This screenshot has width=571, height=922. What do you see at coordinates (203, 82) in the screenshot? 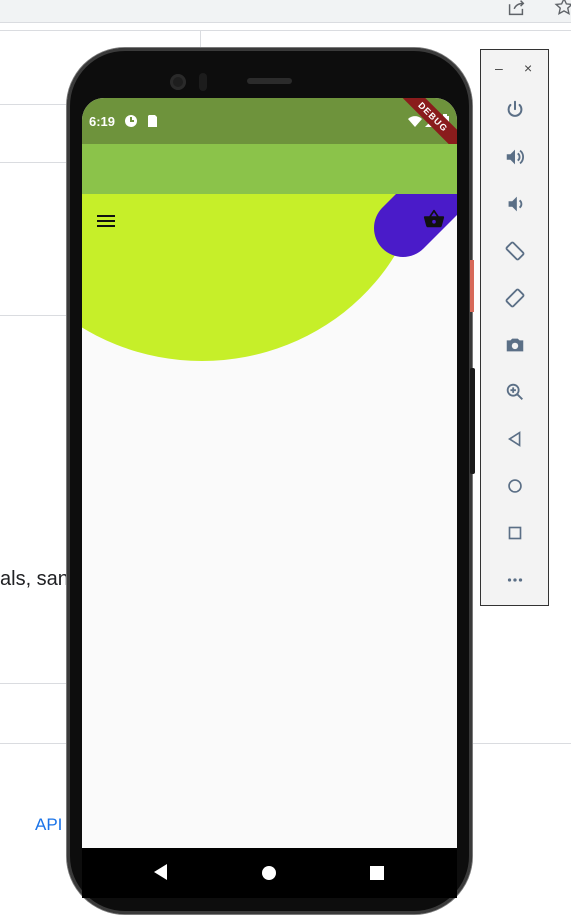
I see `sensor` at bounding box center [203, 82].